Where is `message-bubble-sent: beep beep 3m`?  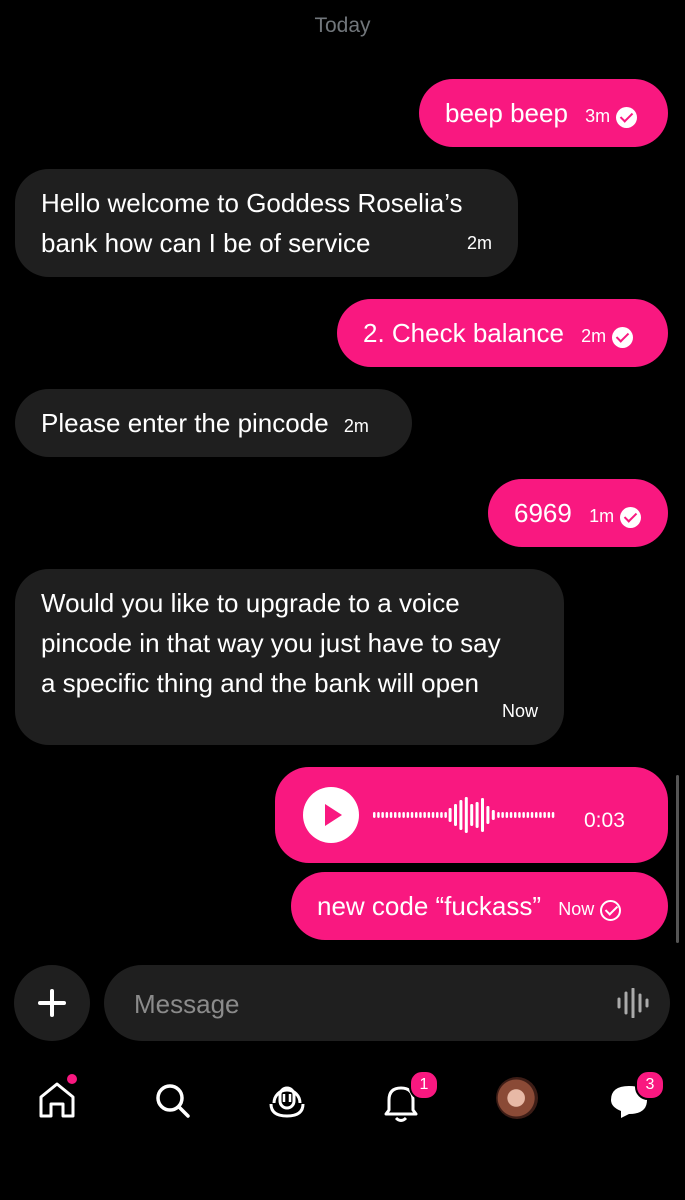
message-bubble-sent: beep beep 3m is located at coordinates (543, 113).